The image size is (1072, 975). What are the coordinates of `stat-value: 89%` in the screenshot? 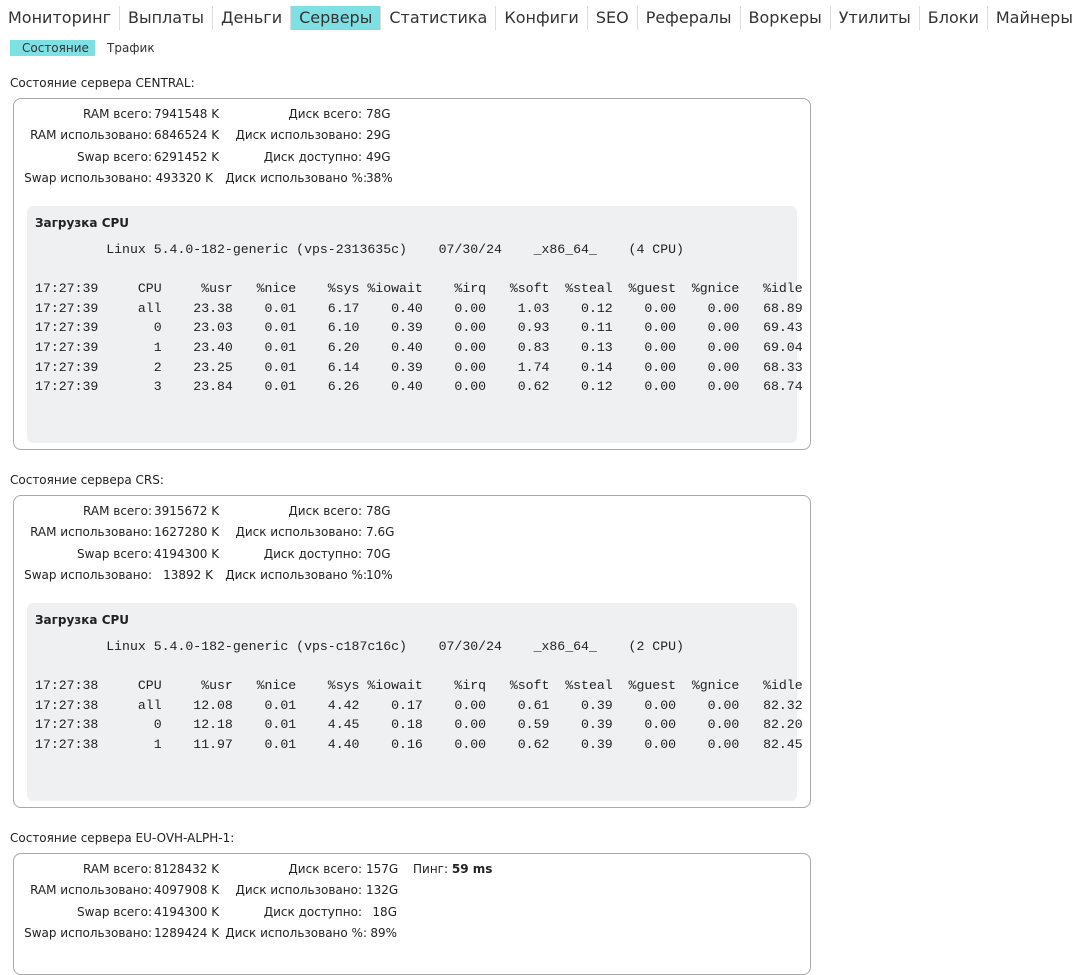 It's located at (383, 933).